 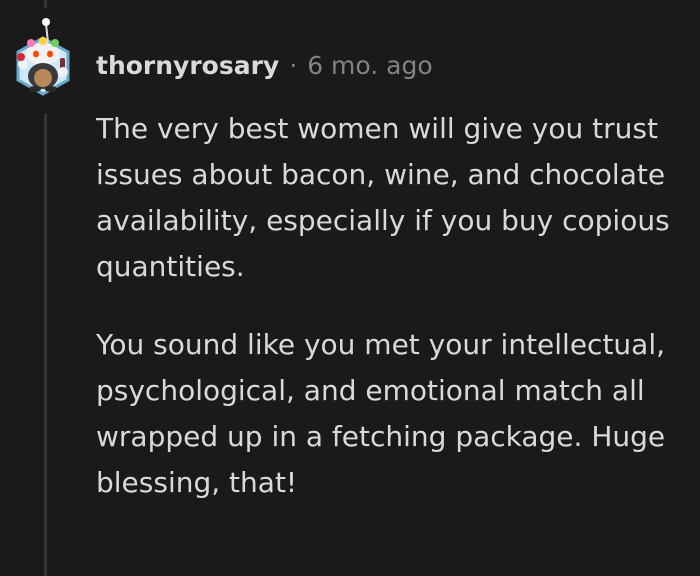 I want to click on username-link: thornyrosary, so click(x=187, y=66).